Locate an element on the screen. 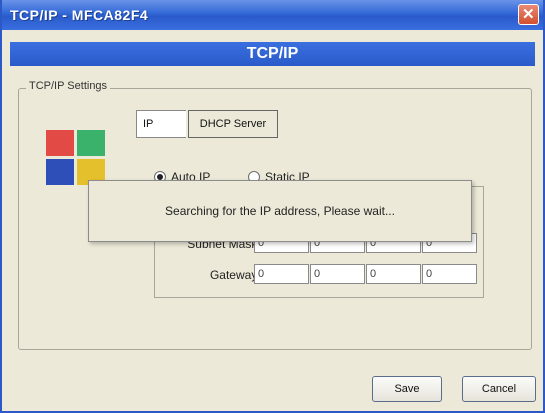 Image resolution: width=545 pixels, height=413 pixels. save-button: Save is located at coordinates (407, 389).